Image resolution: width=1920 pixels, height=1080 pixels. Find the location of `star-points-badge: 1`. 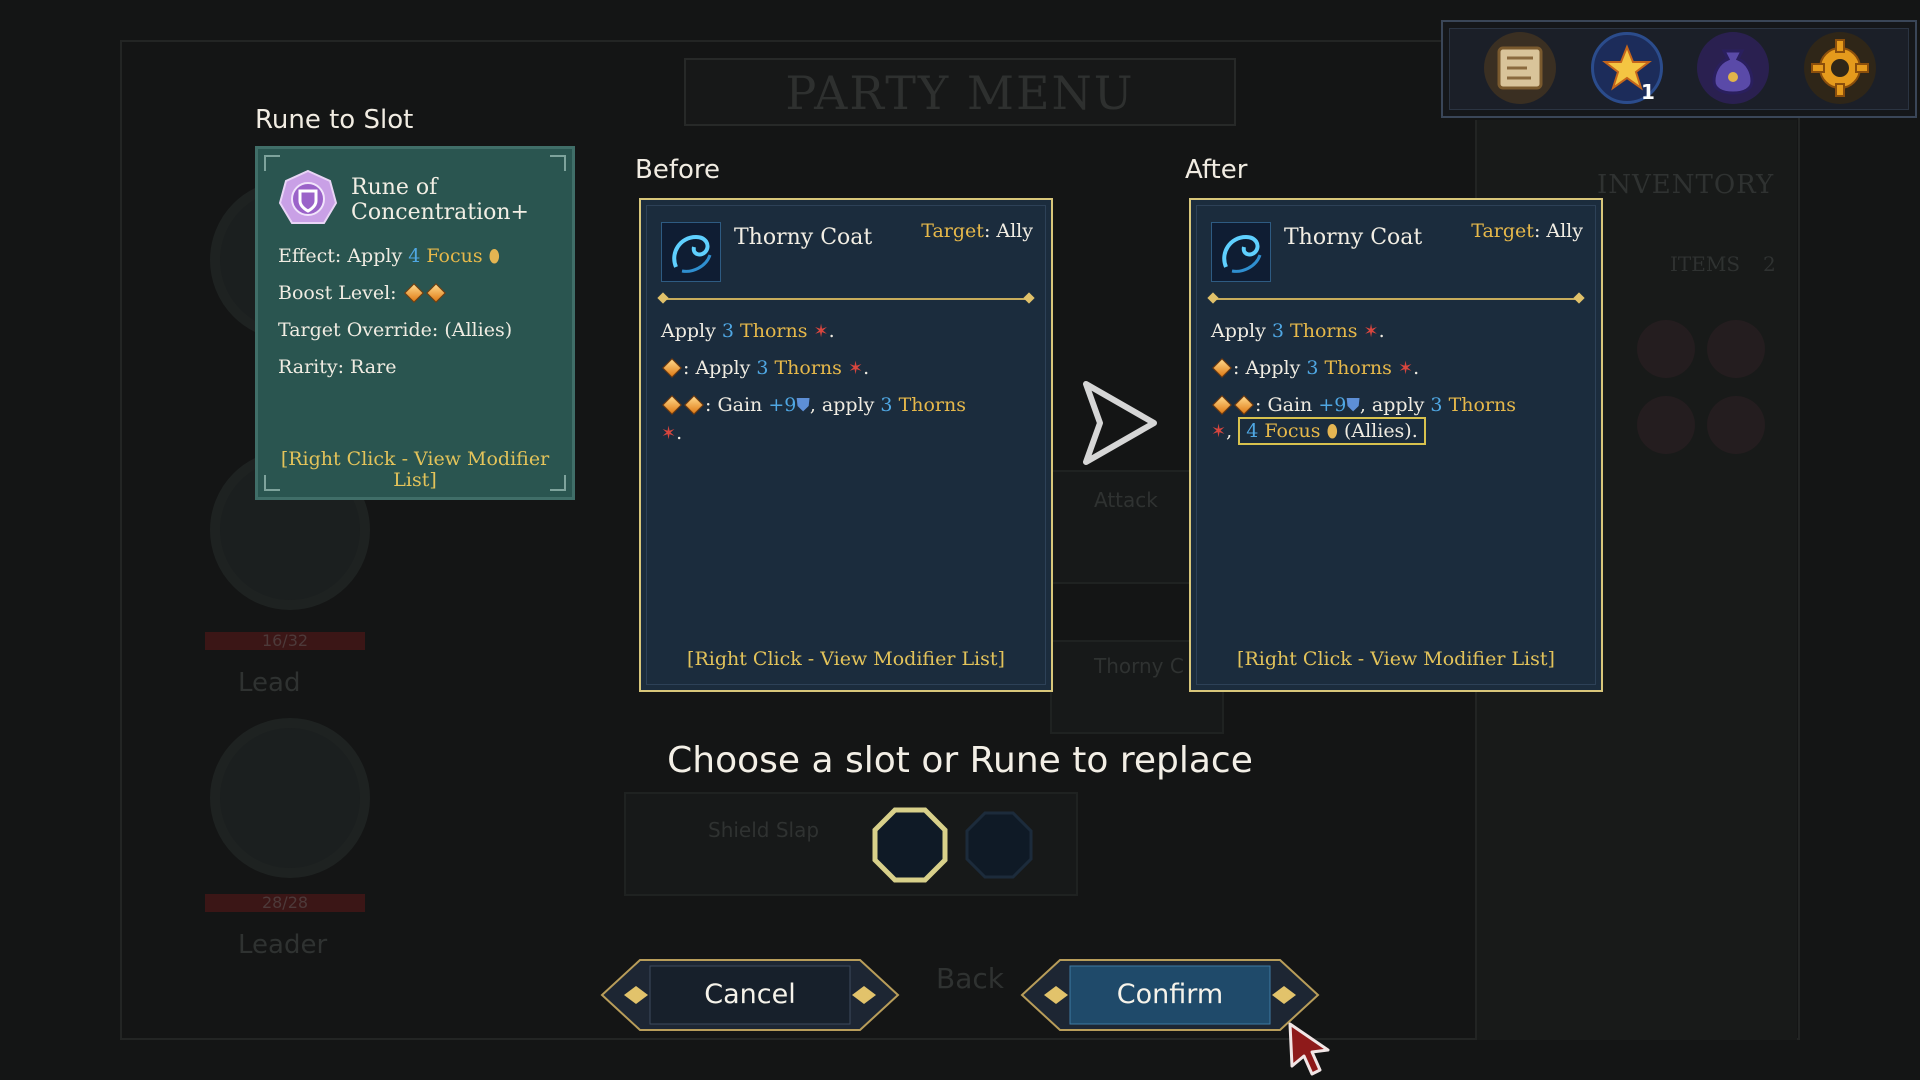

star-points-badge: 1 is located at coordinates (1648, 92).